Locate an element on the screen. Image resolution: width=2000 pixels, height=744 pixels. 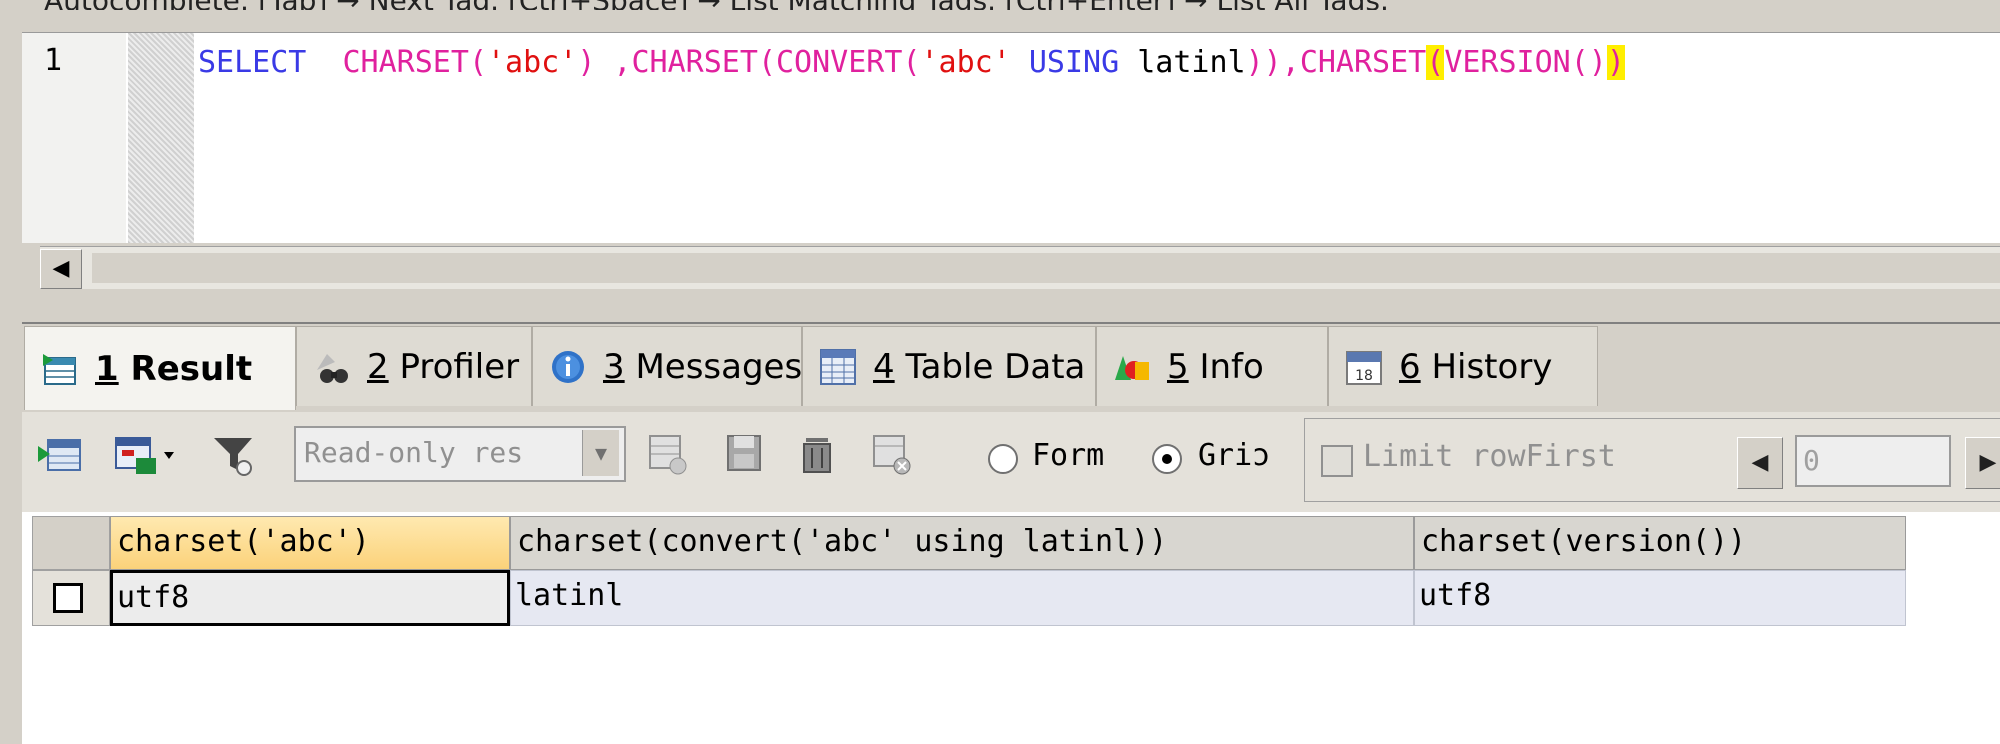
grid-radio is located at coordinates (1167, 459).